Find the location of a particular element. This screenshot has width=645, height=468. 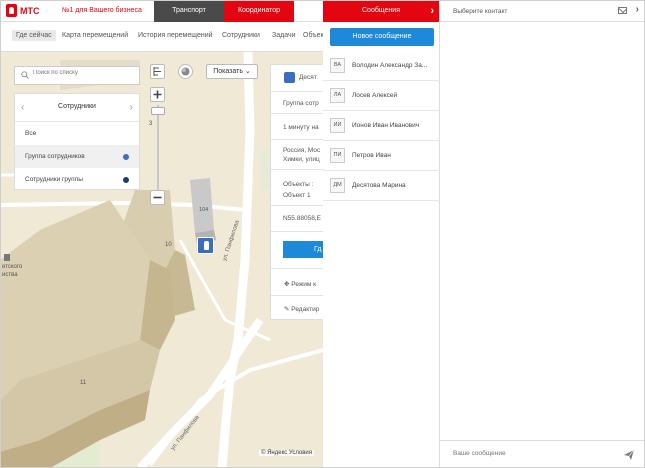

group-members-color-dot is located at coordinates (126, 180).